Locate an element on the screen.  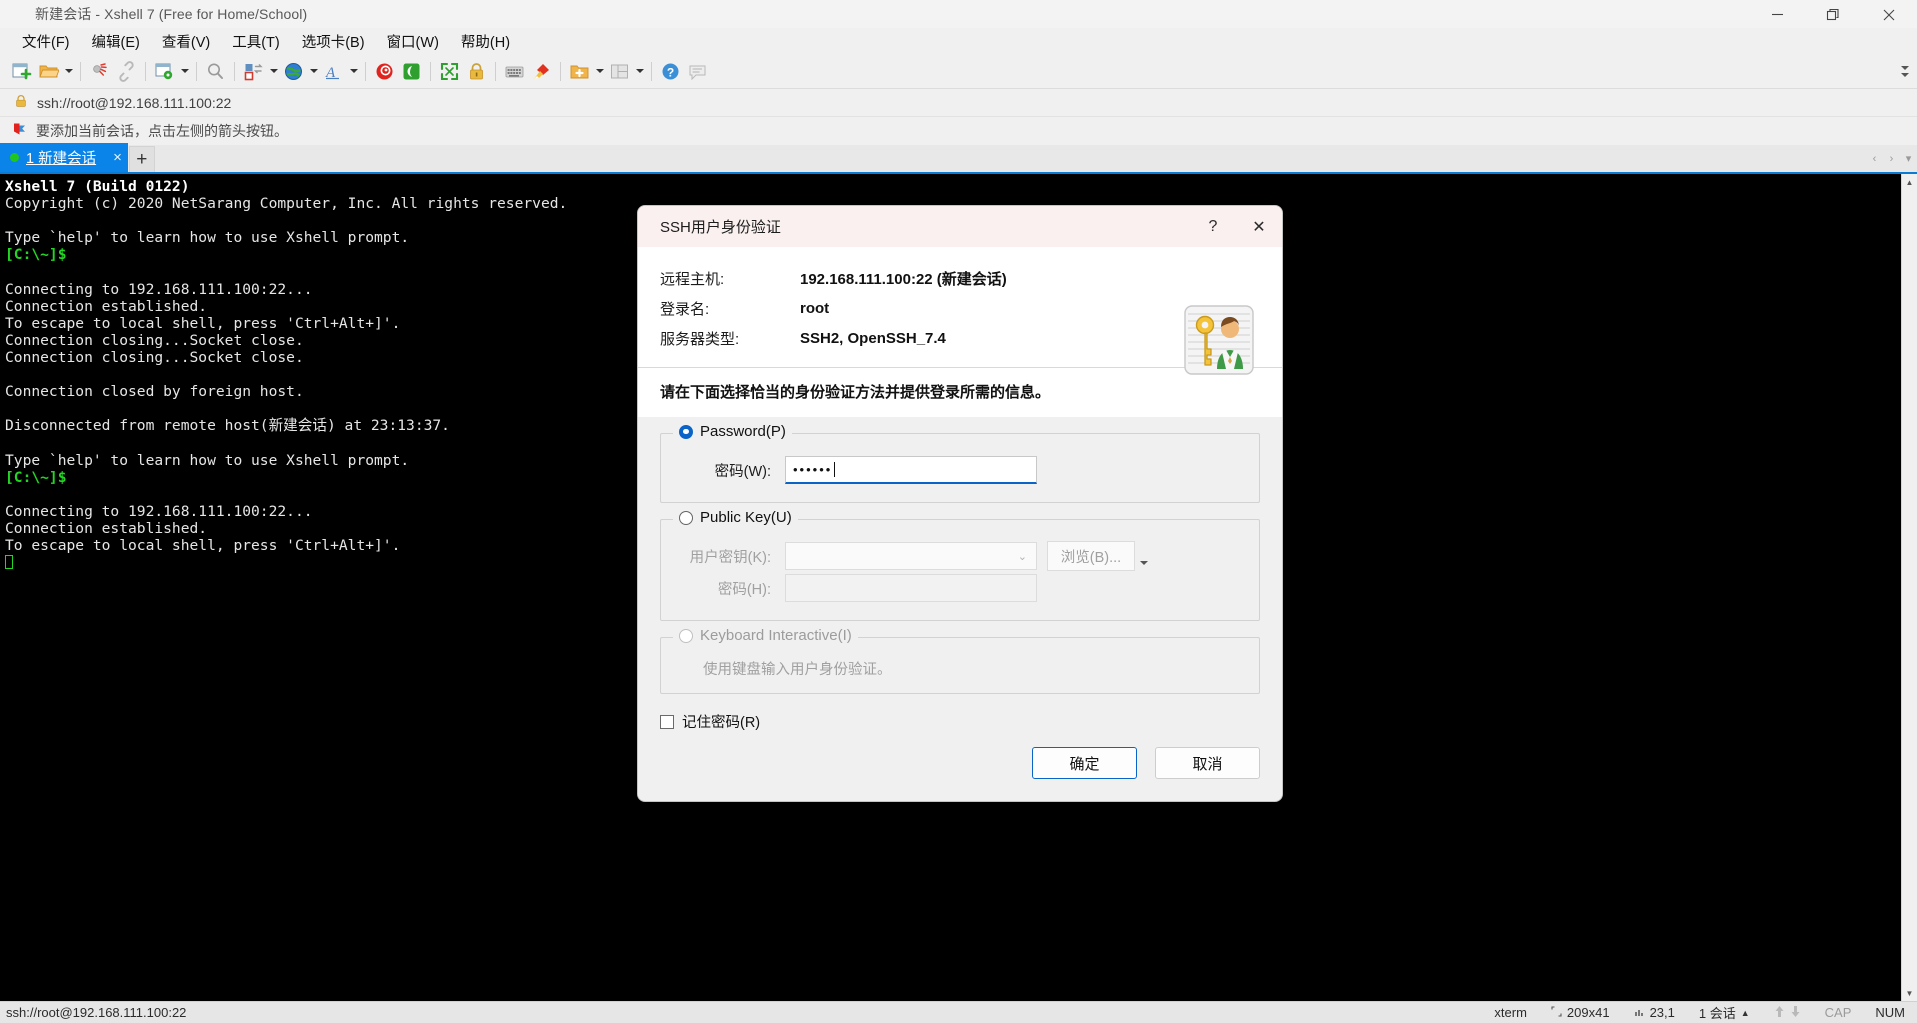
toolbar: A ? is located at coordinates (958, 71).